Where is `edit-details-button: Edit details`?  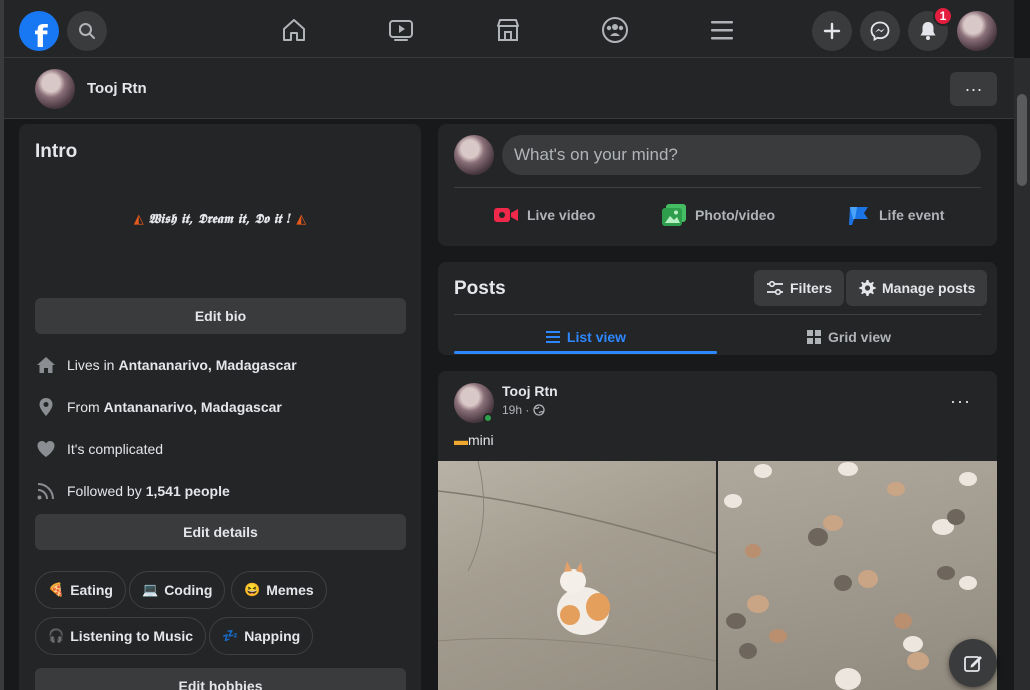
edit-details-button: Edit details is located at coordinates (220, 532).